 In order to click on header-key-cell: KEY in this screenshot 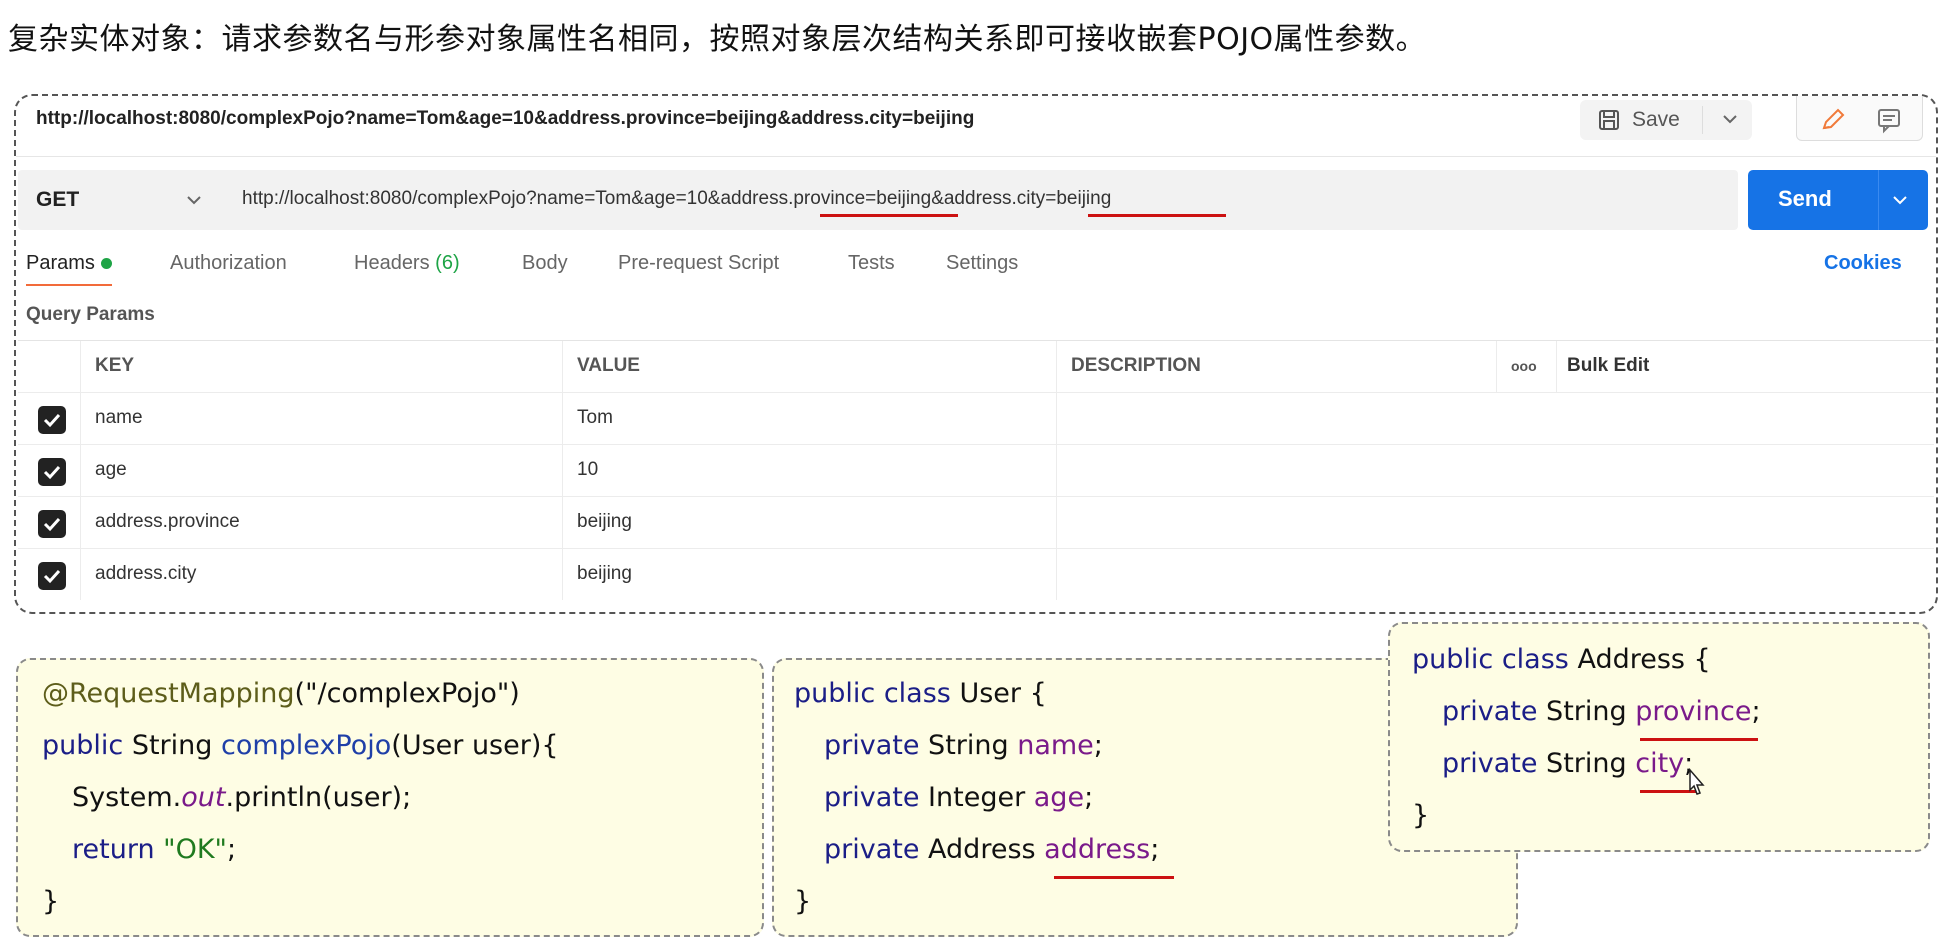, I will do `click(321, 366)`.